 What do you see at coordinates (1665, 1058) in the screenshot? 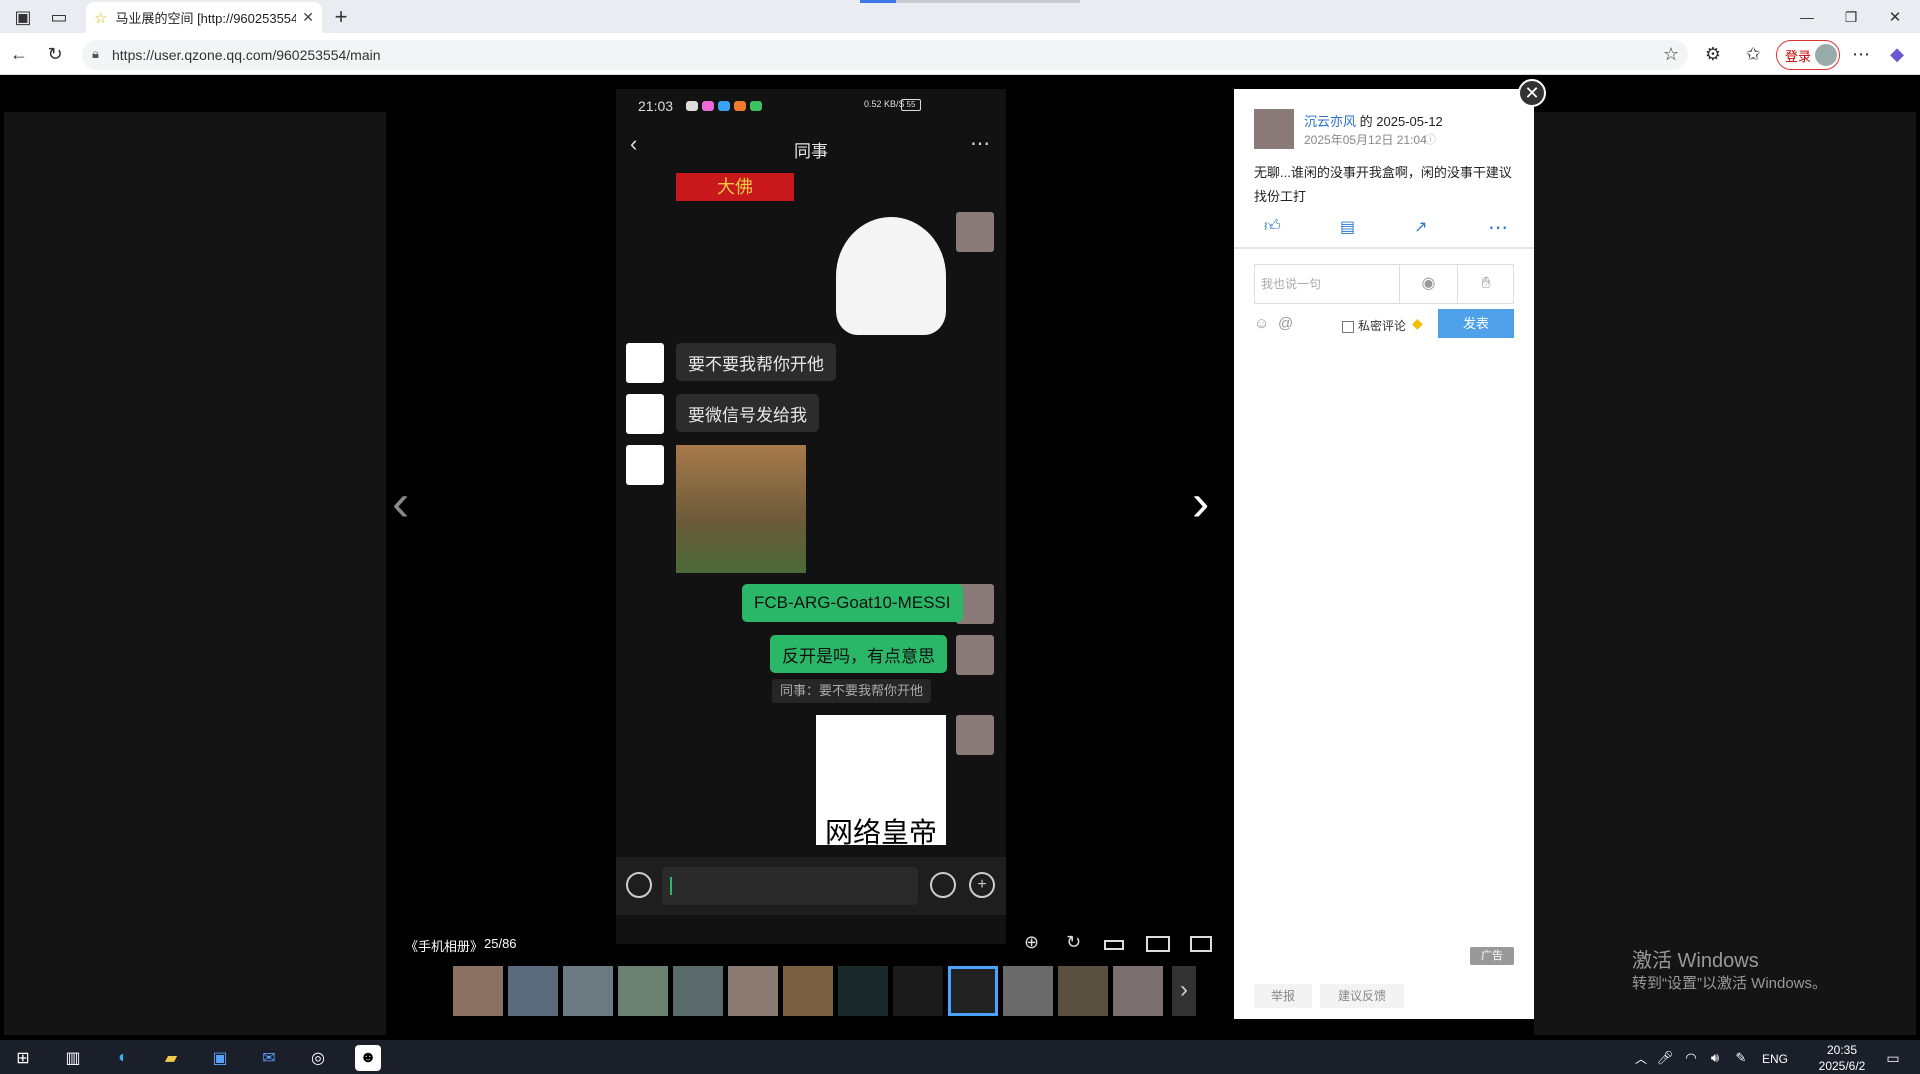
I see `microphone-icon: 🎤︎` at bounding box center [1665, 1058].